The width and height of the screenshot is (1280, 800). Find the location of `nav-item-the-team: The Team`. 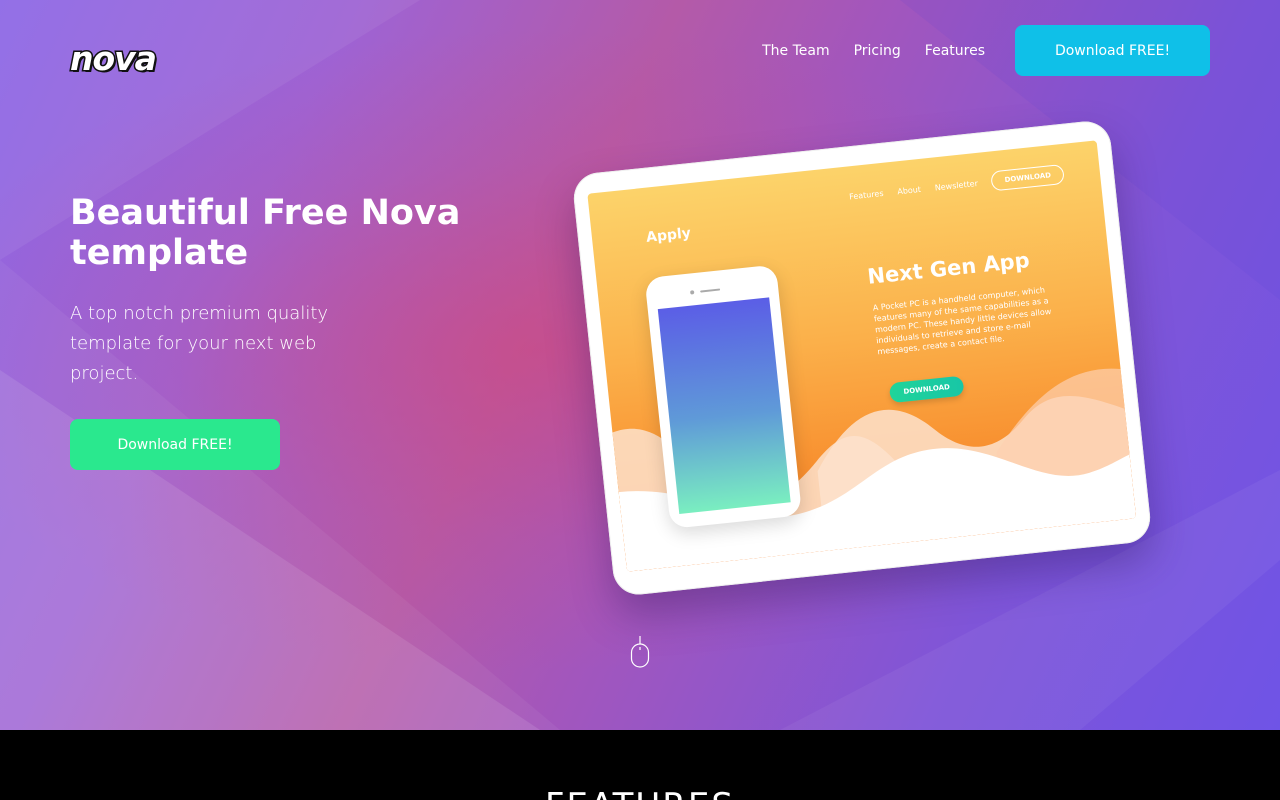

nav-item-the-team: The Team is located at coordinates (796, 51).